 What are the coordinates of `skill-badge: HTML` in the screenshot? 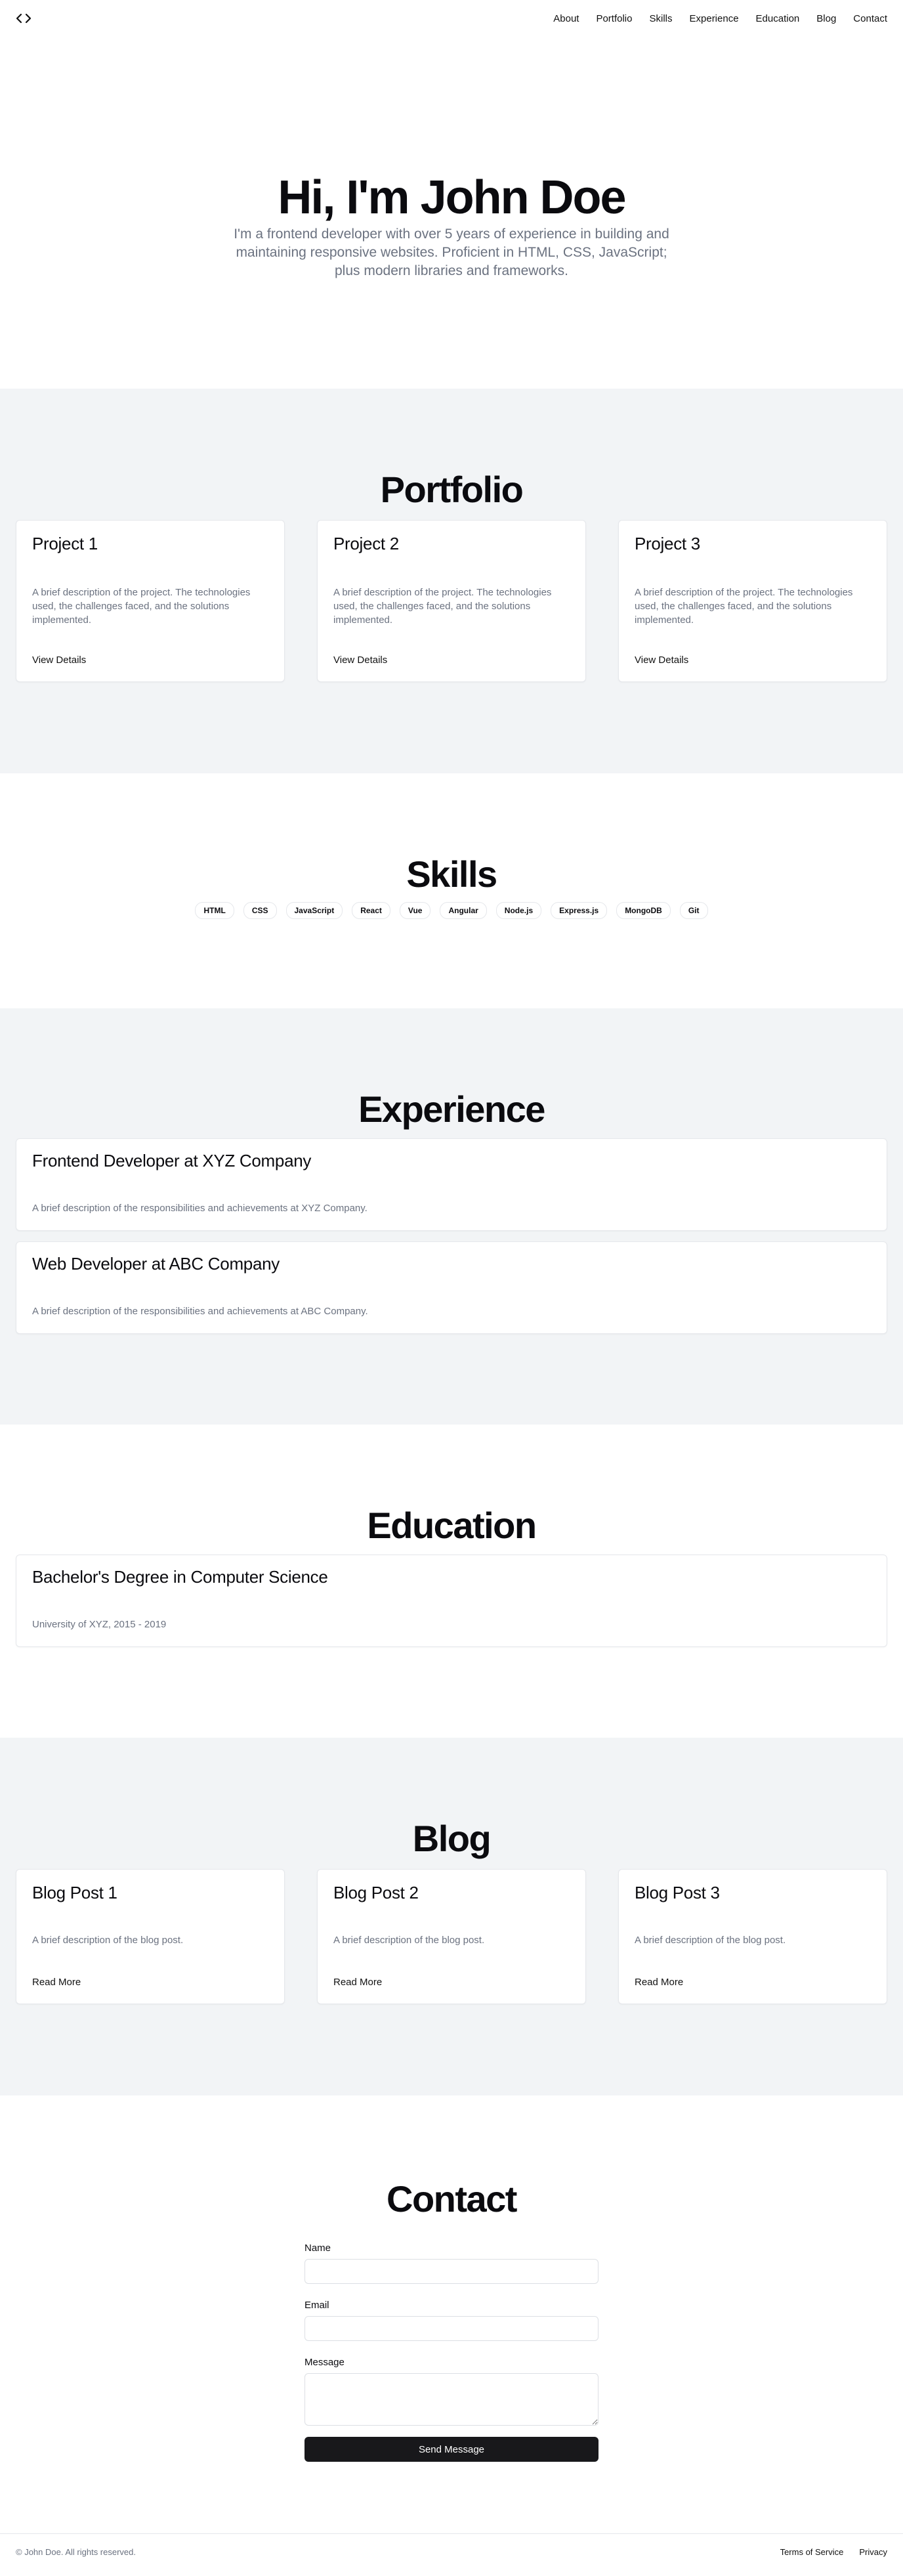 It's located at (214, 910).